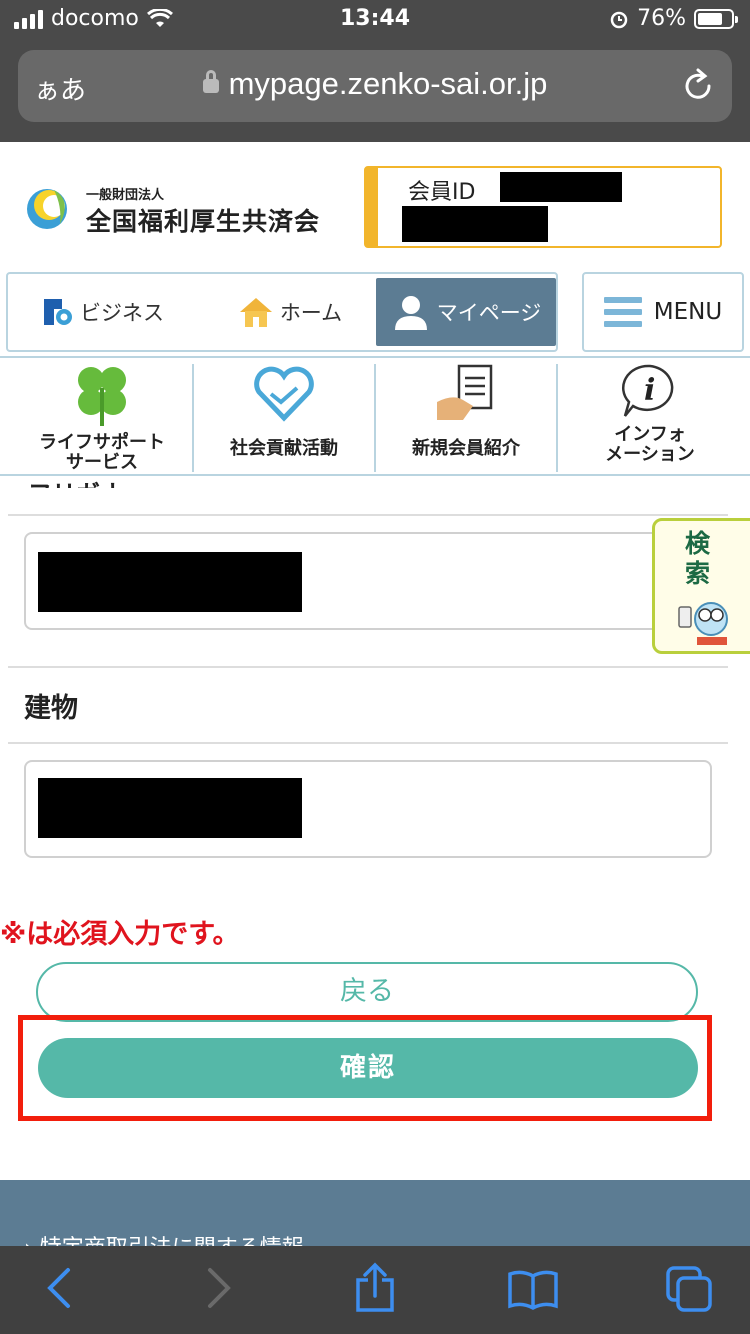 The height and width of the screenshot is (1334, 750). I want to click on service-label-line2: メーション, so click(650, 454).